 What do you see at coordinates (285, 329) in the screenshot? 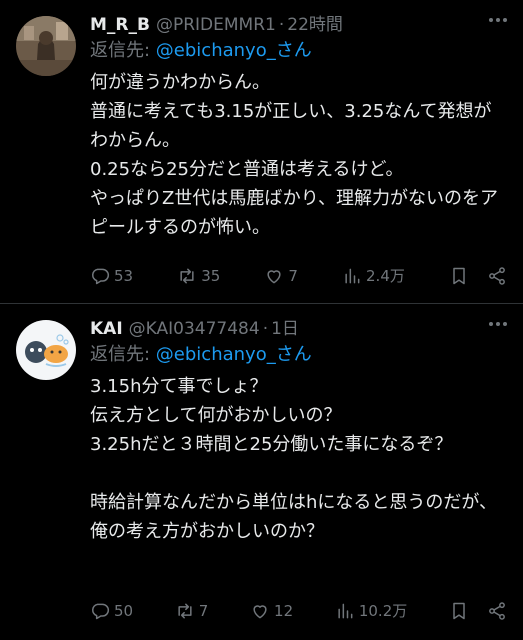
I see `timestamp: 1日` at bounding box center [285, 329].